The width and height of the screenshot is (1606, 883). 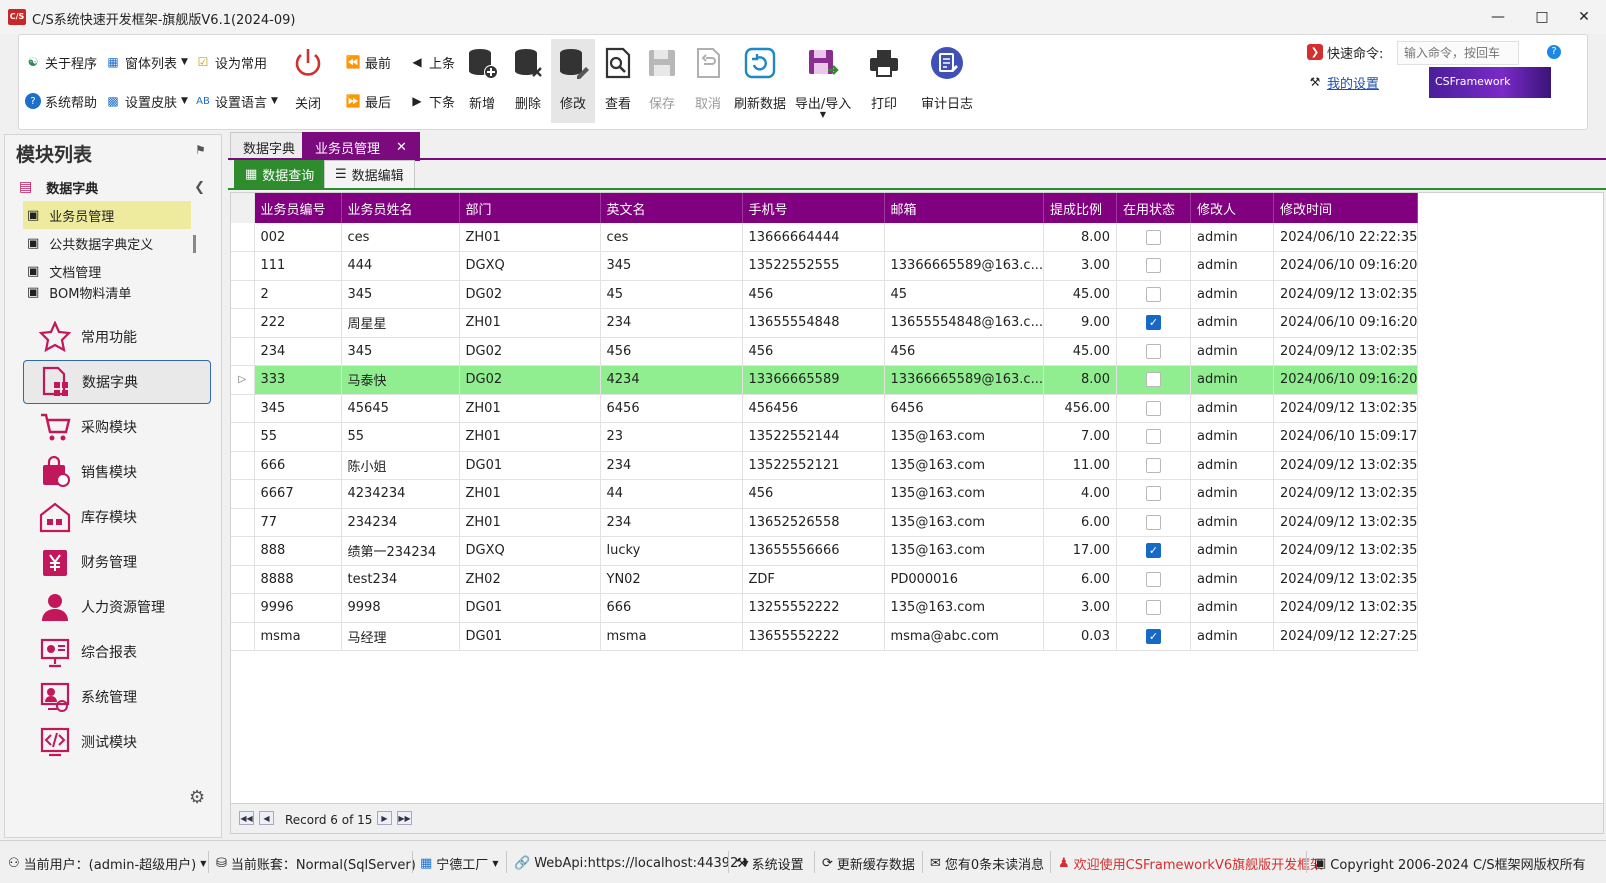 I want to click on cell-name: 234234, so click(x=400, y=522).